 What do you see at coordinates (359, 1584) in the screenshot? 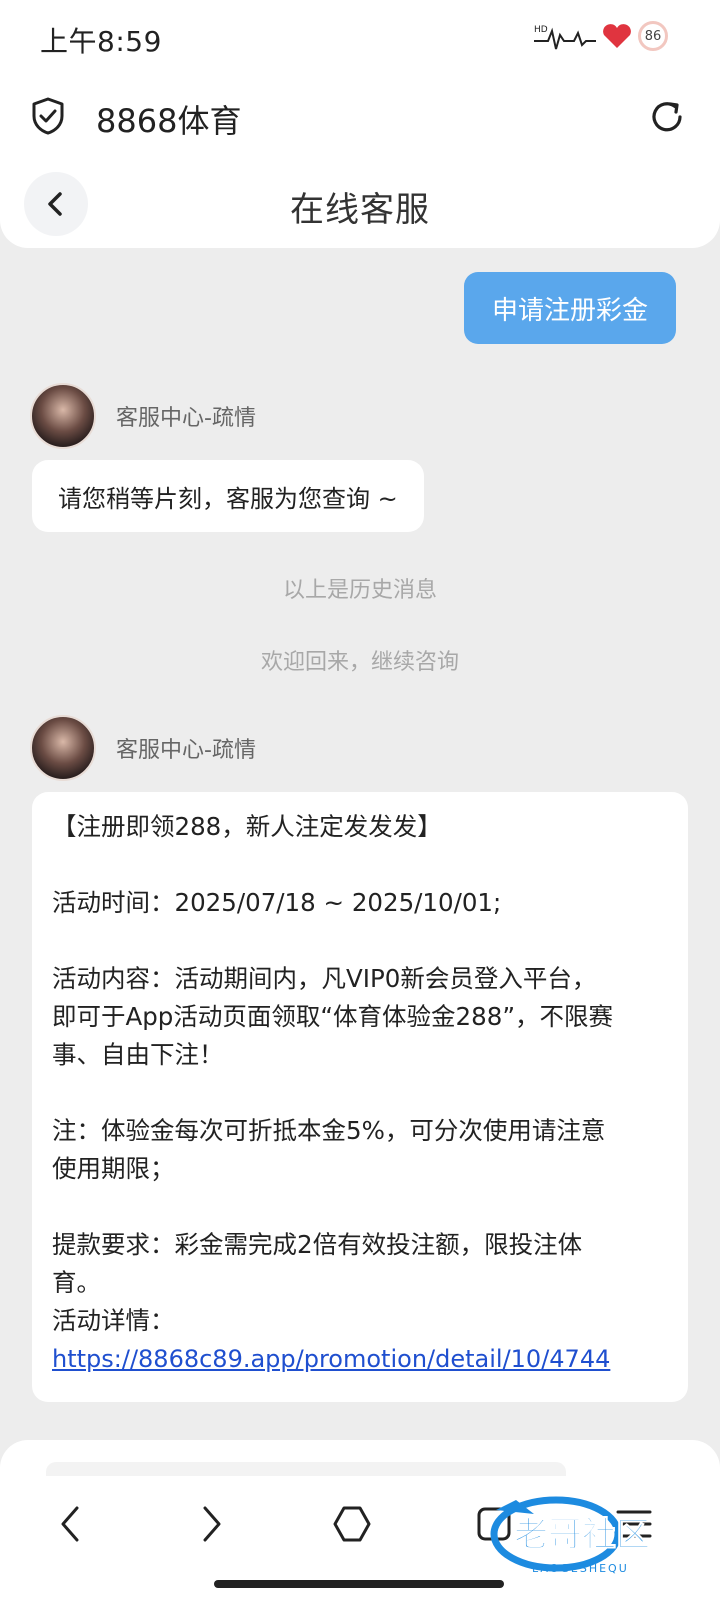
I see `home-indicator` at bounding box center [359, 1584].